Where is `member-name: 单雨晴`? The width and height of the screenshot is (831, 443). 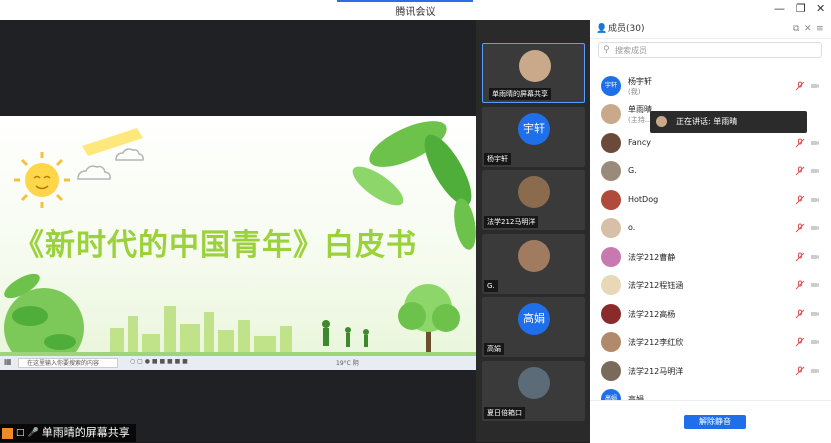 member-name: 单雨晴 is located at coordinates (640, 109).